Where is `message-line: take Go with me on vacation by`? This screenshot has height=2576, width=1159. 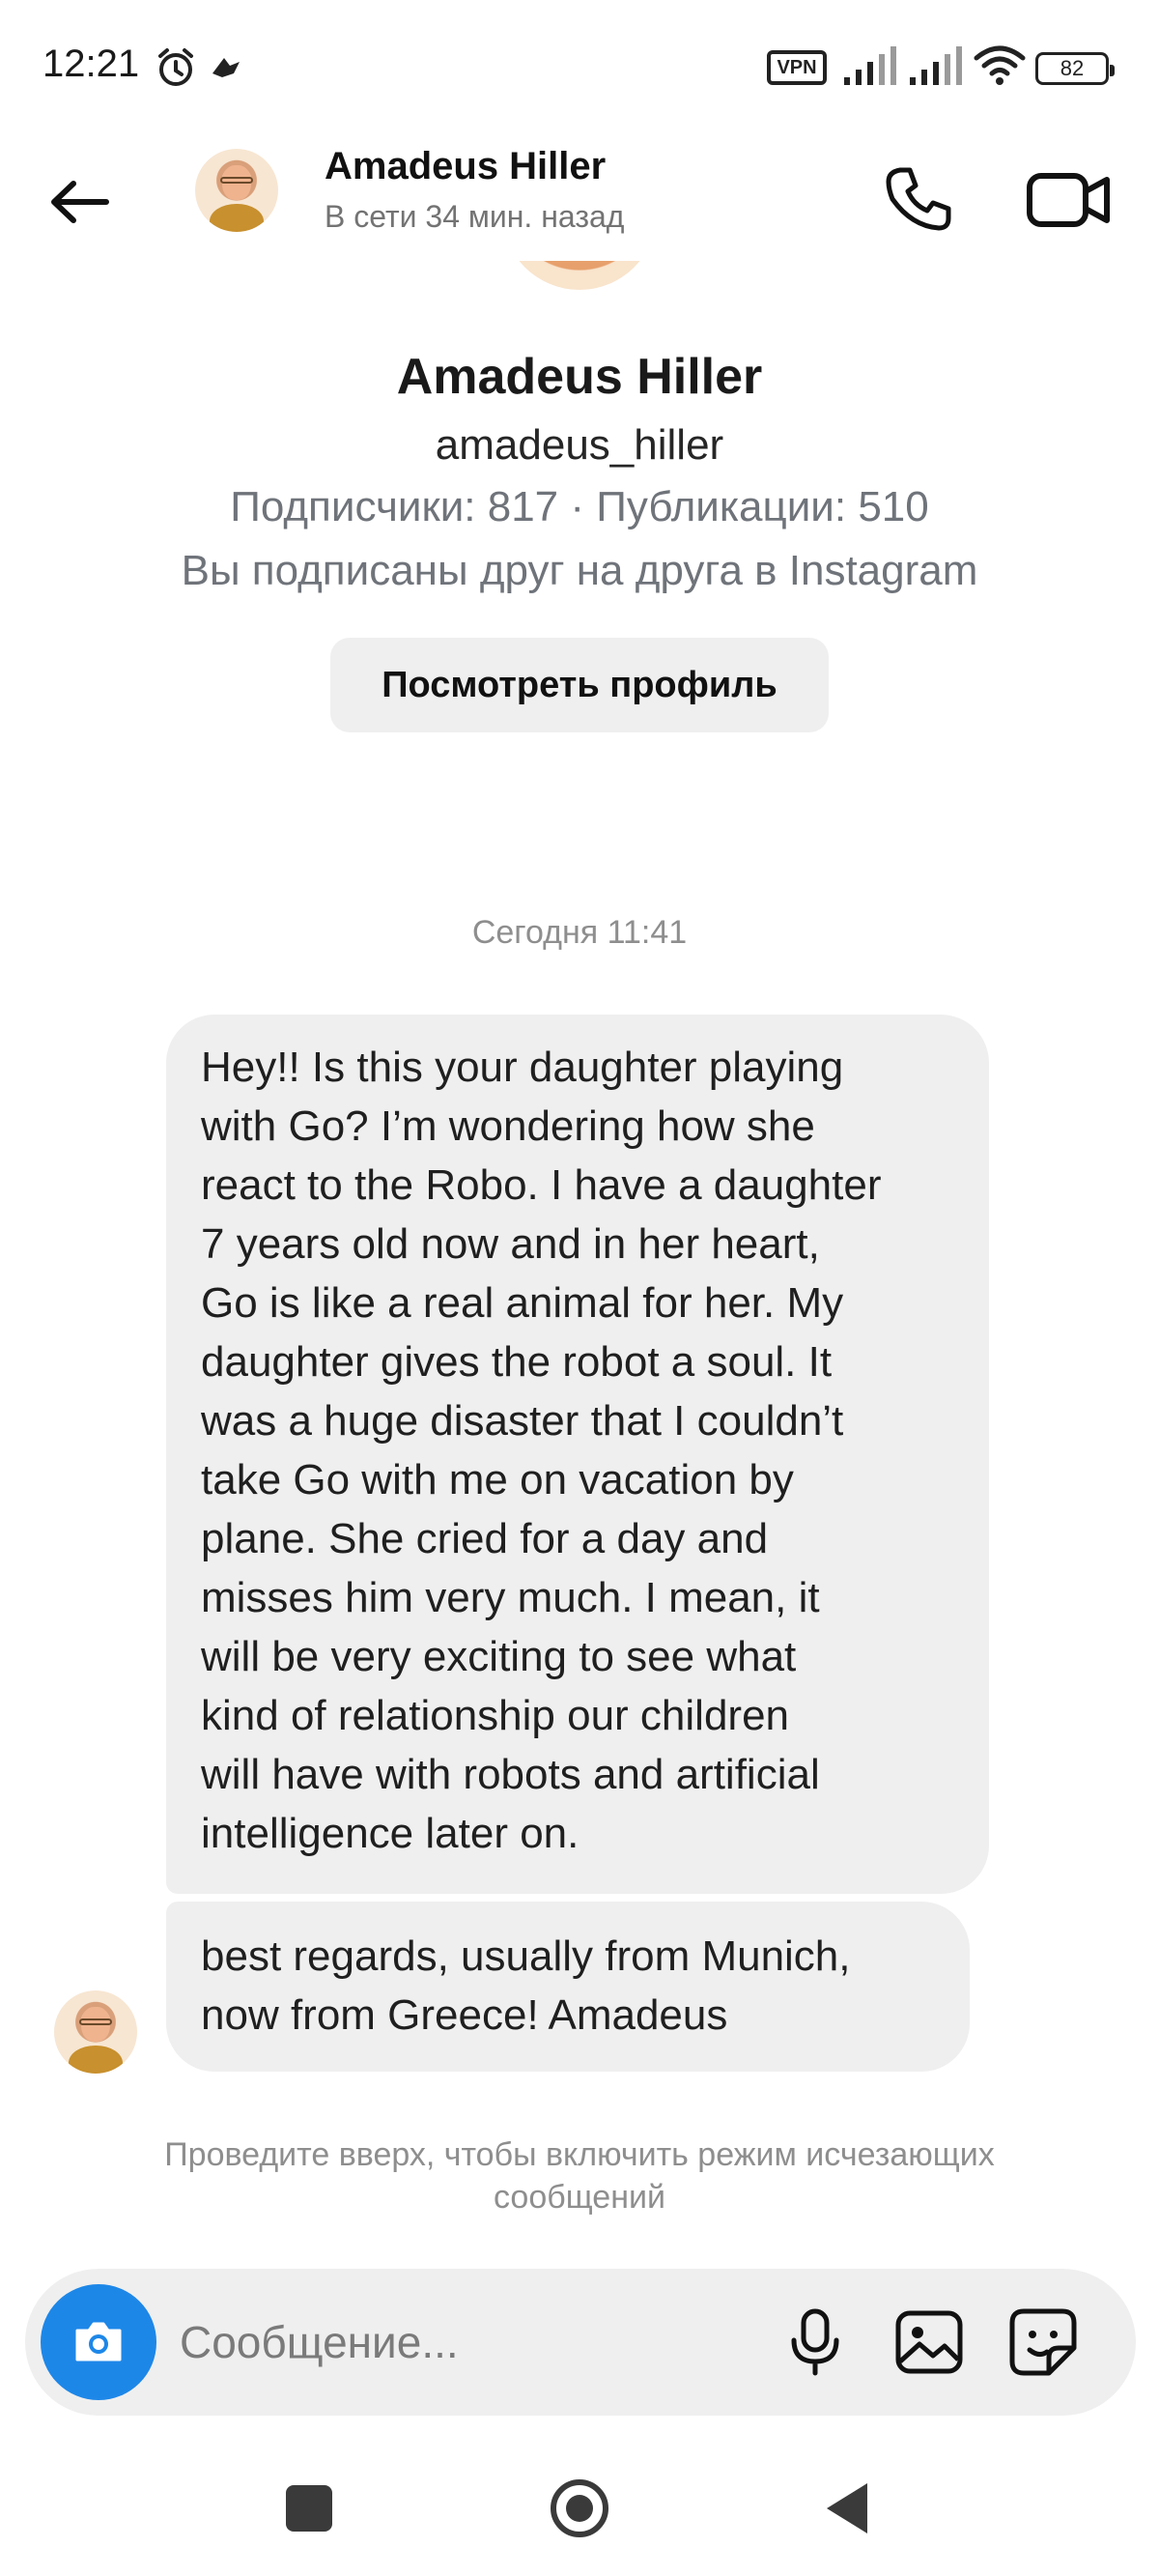
message-line: take Go with me on vacation by is located at coordinates (498, 1480).